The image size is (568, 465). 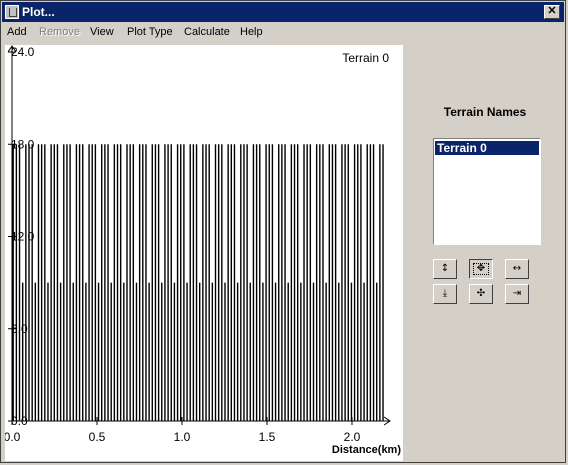 What do you see at coordinates (251, 32) in the screenshot?
I see `menu-help: Help` at bounding box center [251, 32].